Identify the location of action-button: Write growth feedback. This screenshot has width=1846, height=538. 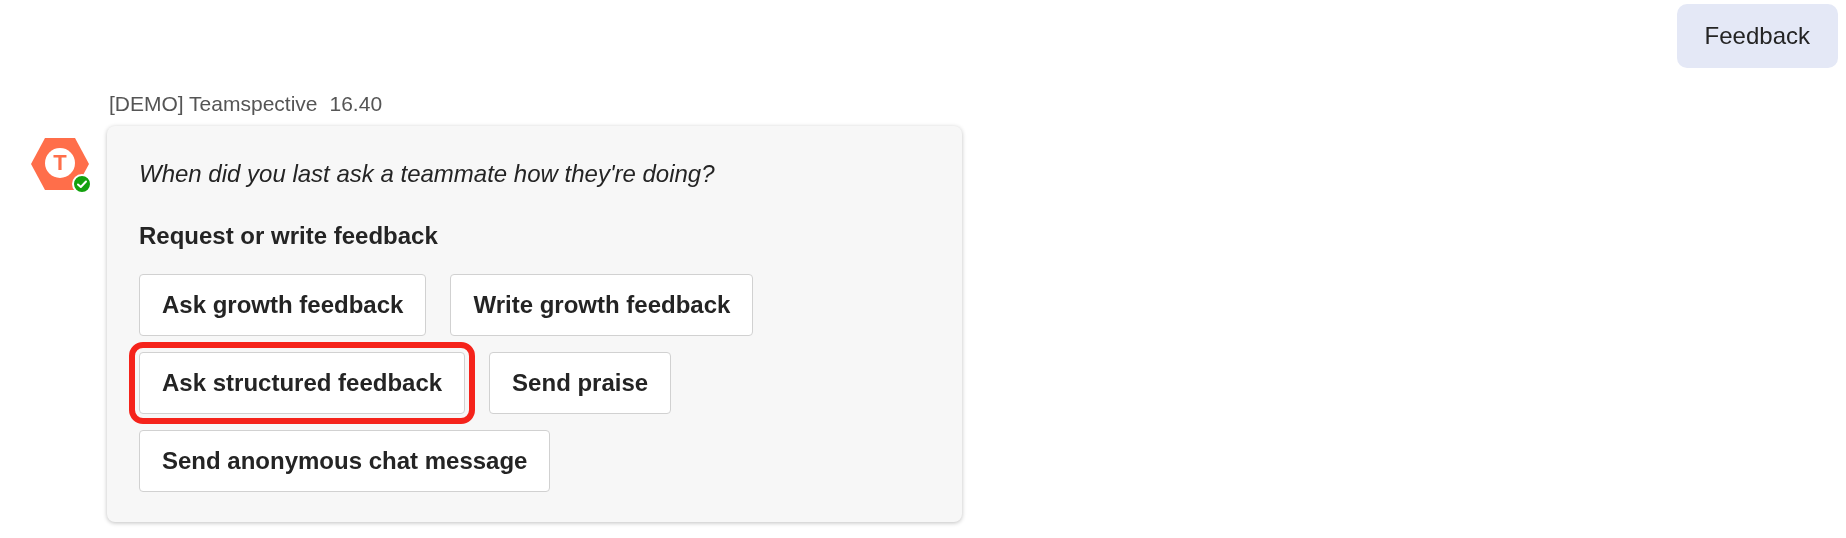
(602, 305).